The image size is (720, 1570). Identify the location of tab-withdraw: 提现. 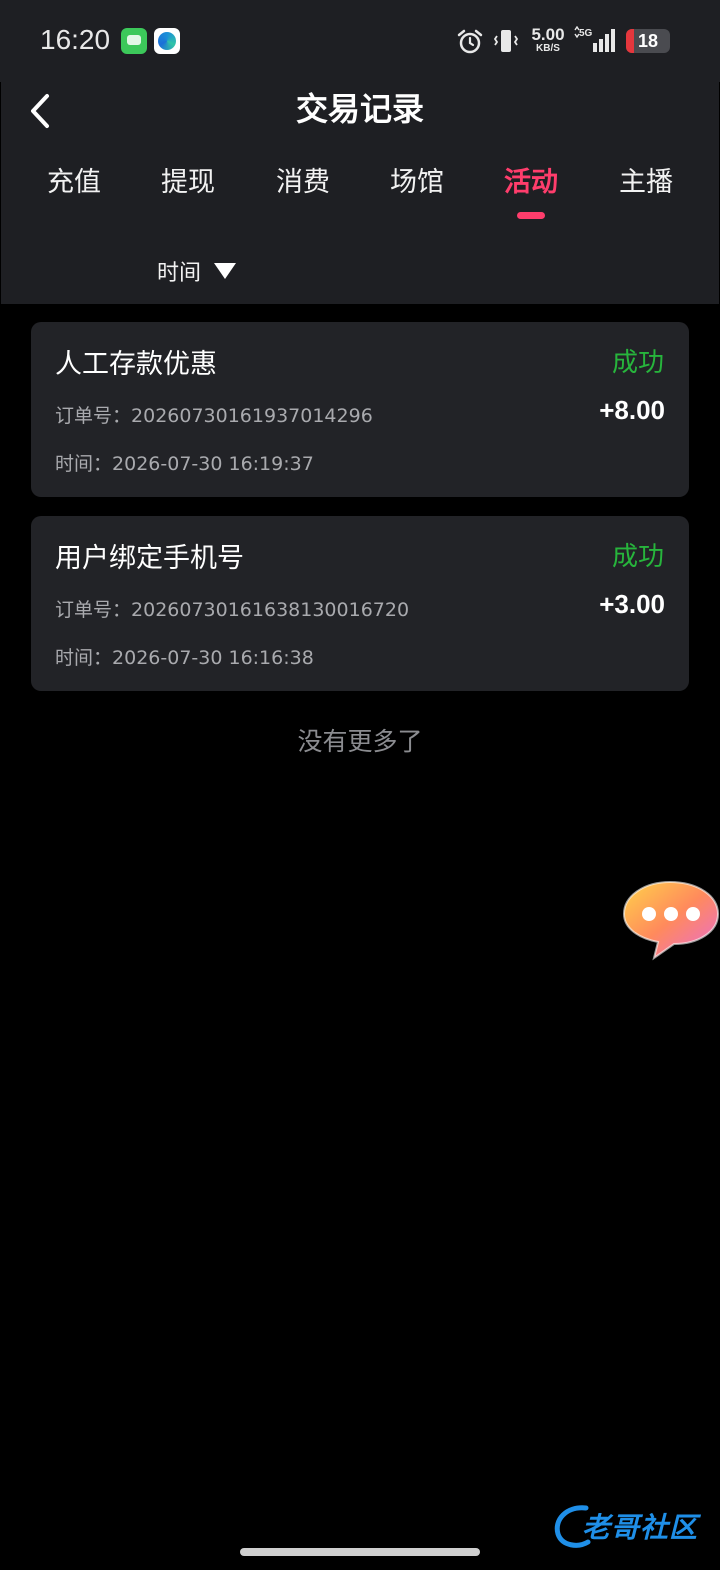
(188, 179).